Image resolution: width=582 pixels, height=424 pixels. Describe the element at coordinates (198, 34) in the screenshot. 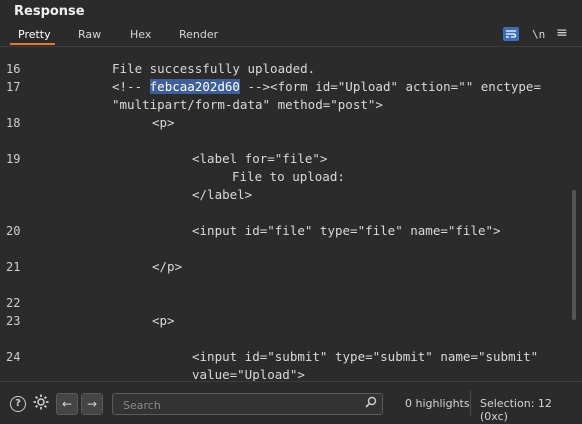

I see `tab-render: Render` at that location.